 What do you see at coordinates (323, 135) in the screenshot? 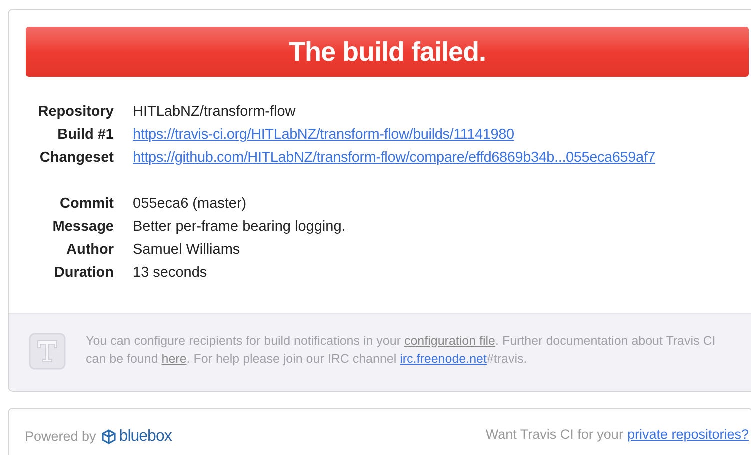
I see `url-link: https://travis-ci.org/HITLabNZ/transform-flow/builds/11141980` at bounding box center [323, 135].